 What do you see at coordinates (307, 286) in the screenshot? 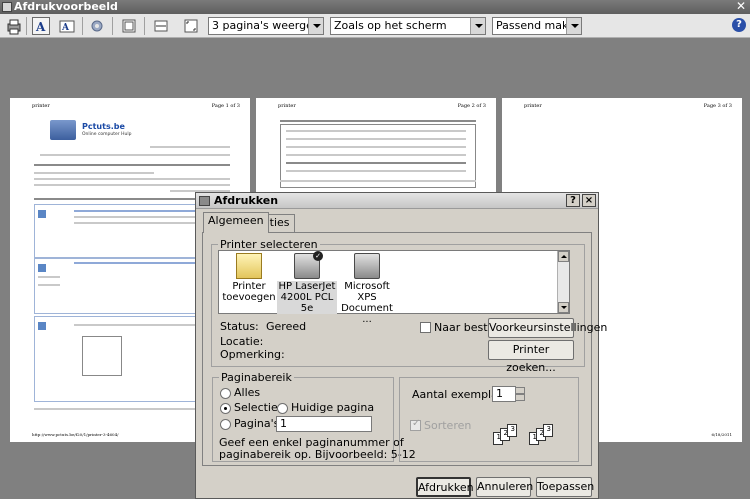
I see `printer-name-line1: HP LaserJet` at bounding box center [307, 286].